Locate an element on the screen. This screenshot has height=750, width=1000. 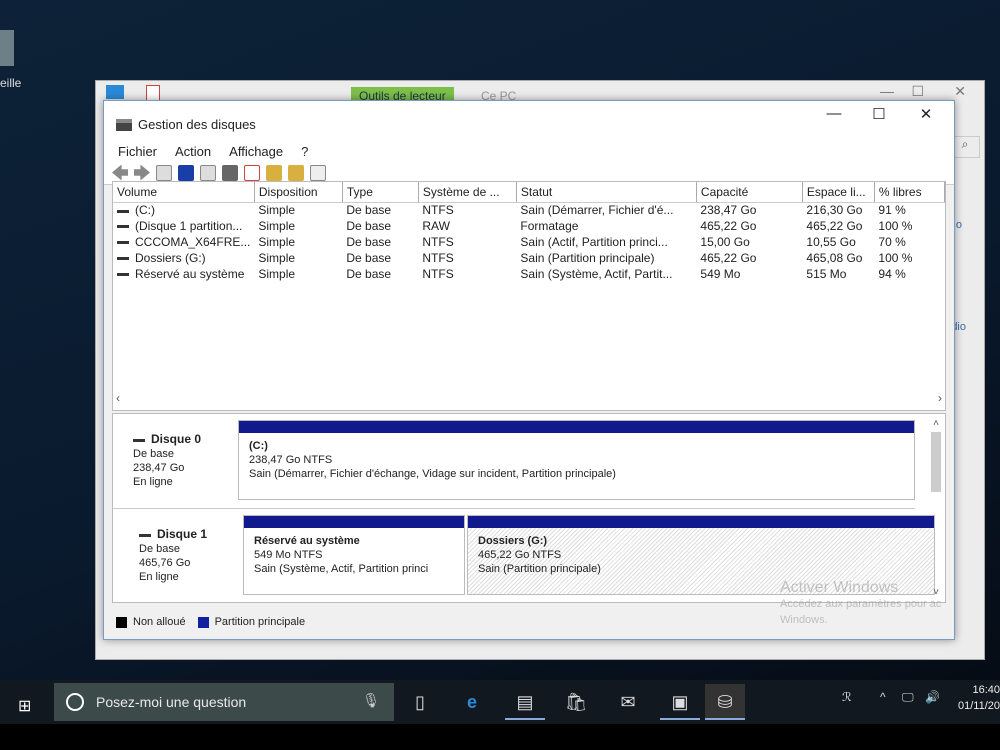
minimize-button: — is located at coordinates (834, 113).